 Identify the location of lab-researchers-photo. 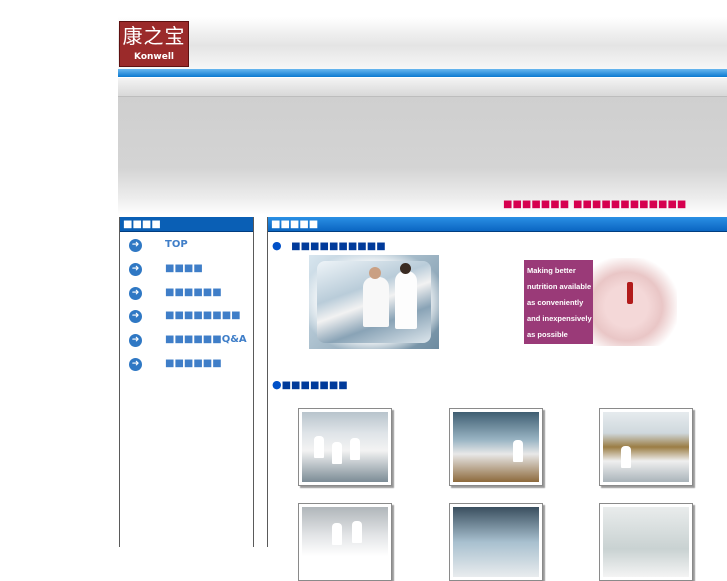
(374, 302).